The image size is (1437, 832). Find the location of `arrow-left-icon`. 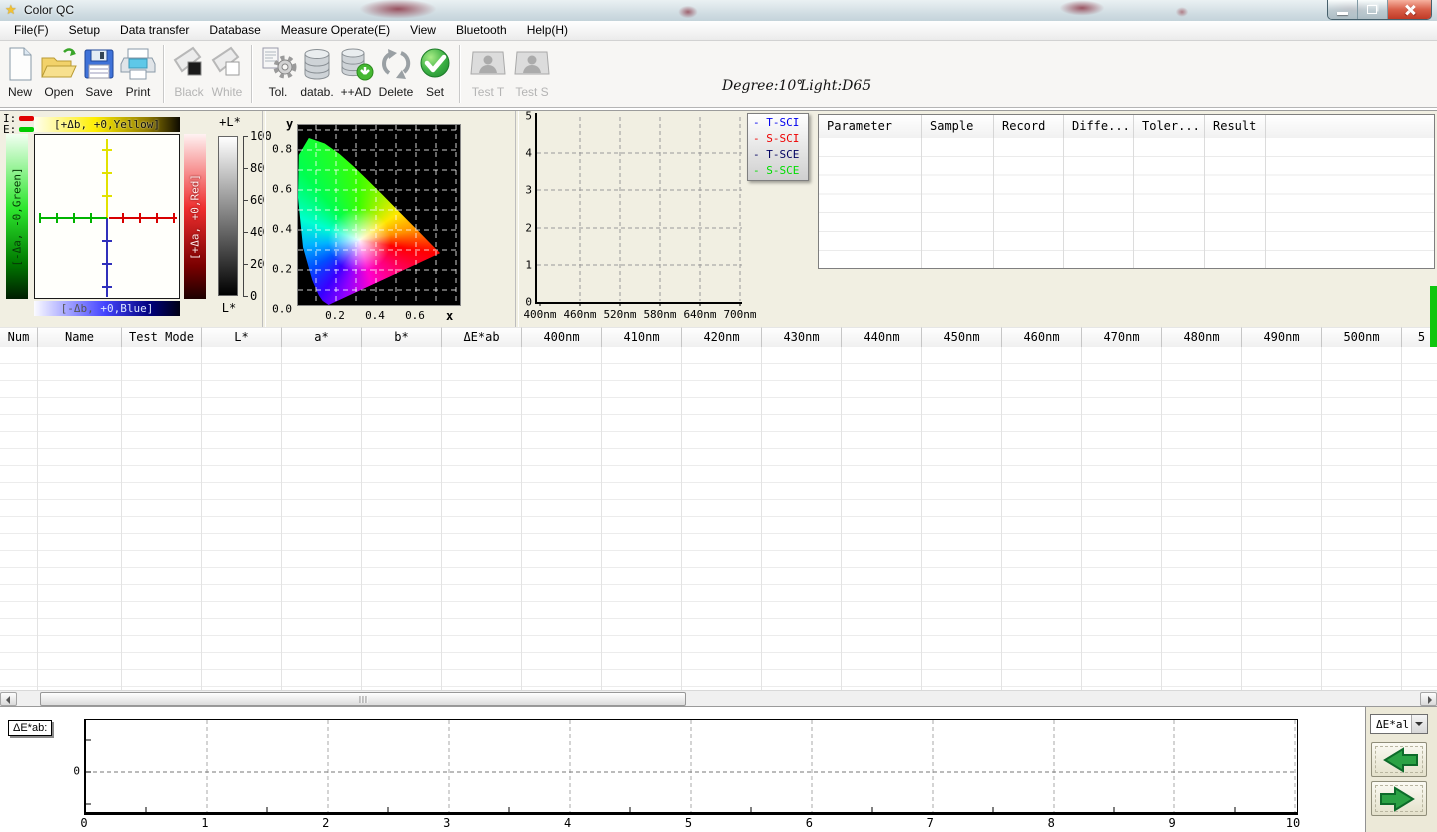

arrow-left-icon is located at coordinates (8, 700).